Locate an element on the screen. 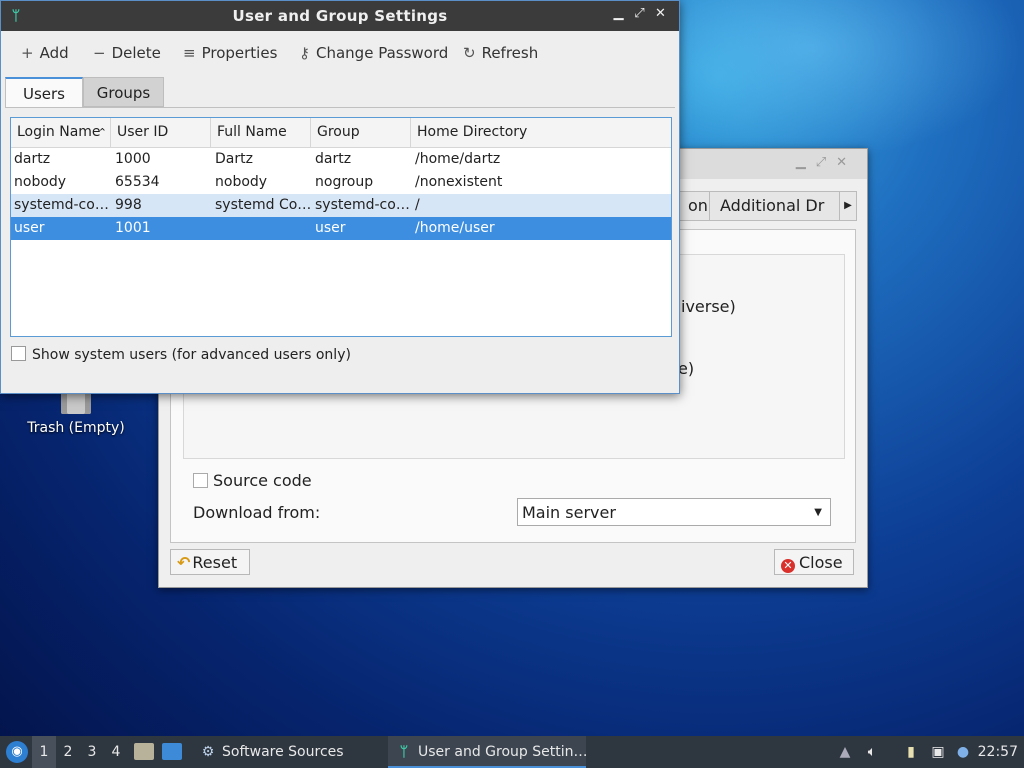  start-menu-icon: ◉ is located at coordinates (17, 752).